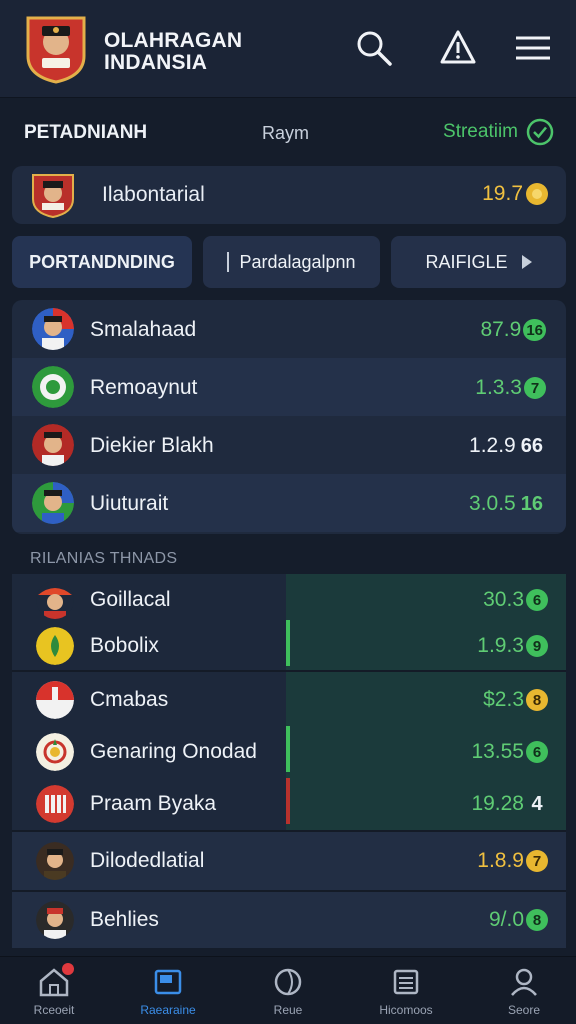 This screenshot has width=576, height=1024. I want to click on list-item-name: Remoaynut, so click(144, 387).